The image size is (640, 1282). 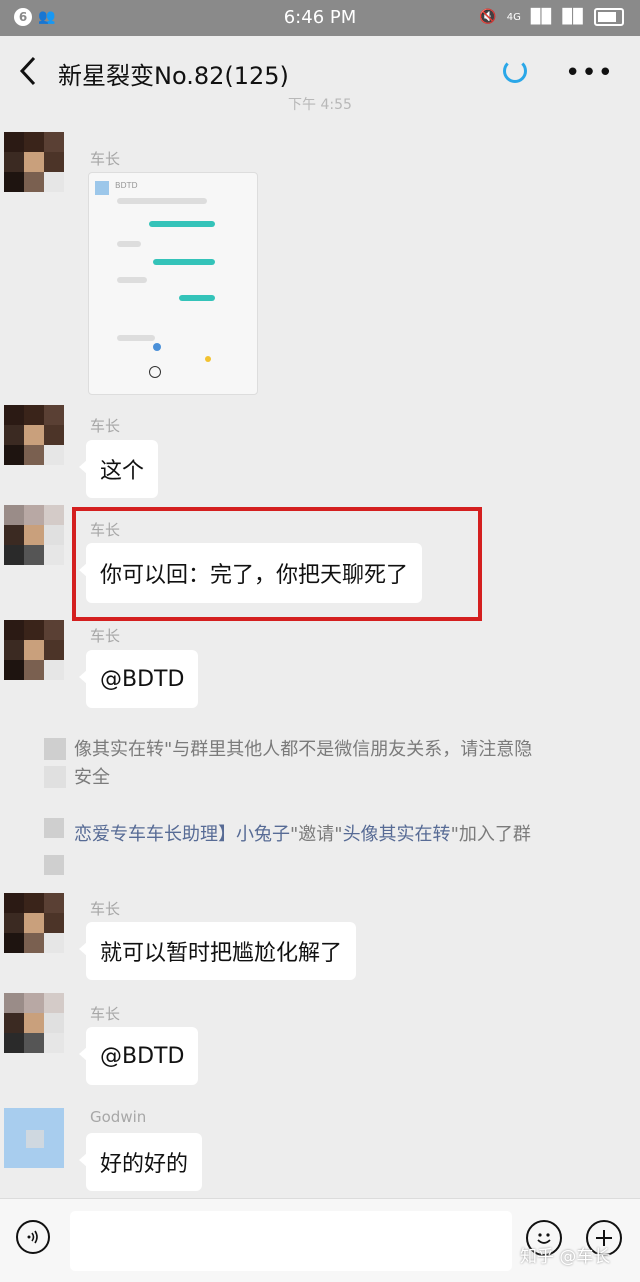 I want to click on message-bubble: 这个, so click(x=118, y=469).